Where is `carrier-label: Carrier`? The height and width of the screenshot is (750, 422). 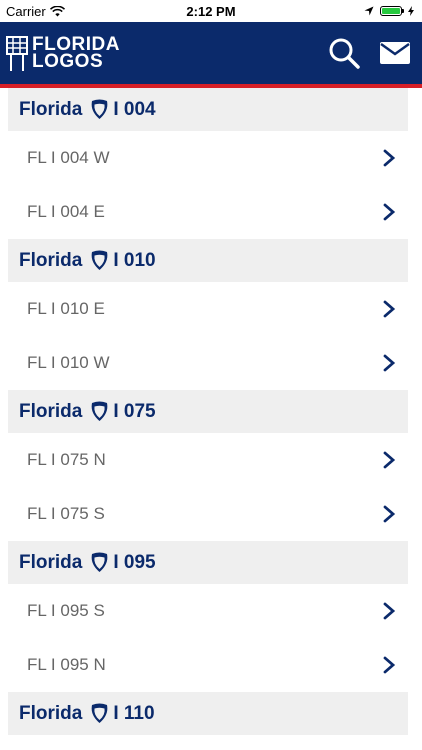
carrier-label: Carrier is located at coordinates (26, 11).